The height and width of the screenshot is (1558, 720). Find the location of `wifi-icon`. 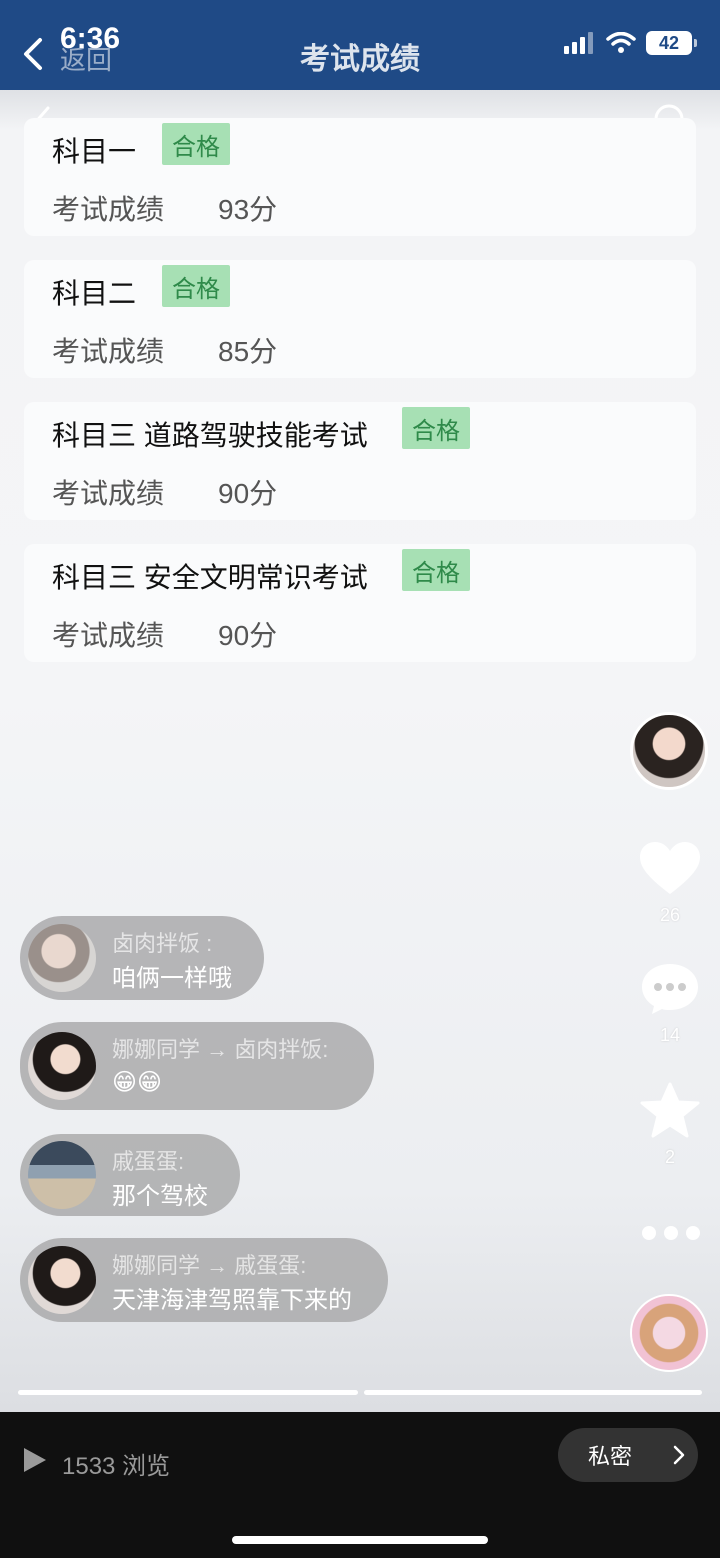

wifi-icon is located at coordinates (621, 42).